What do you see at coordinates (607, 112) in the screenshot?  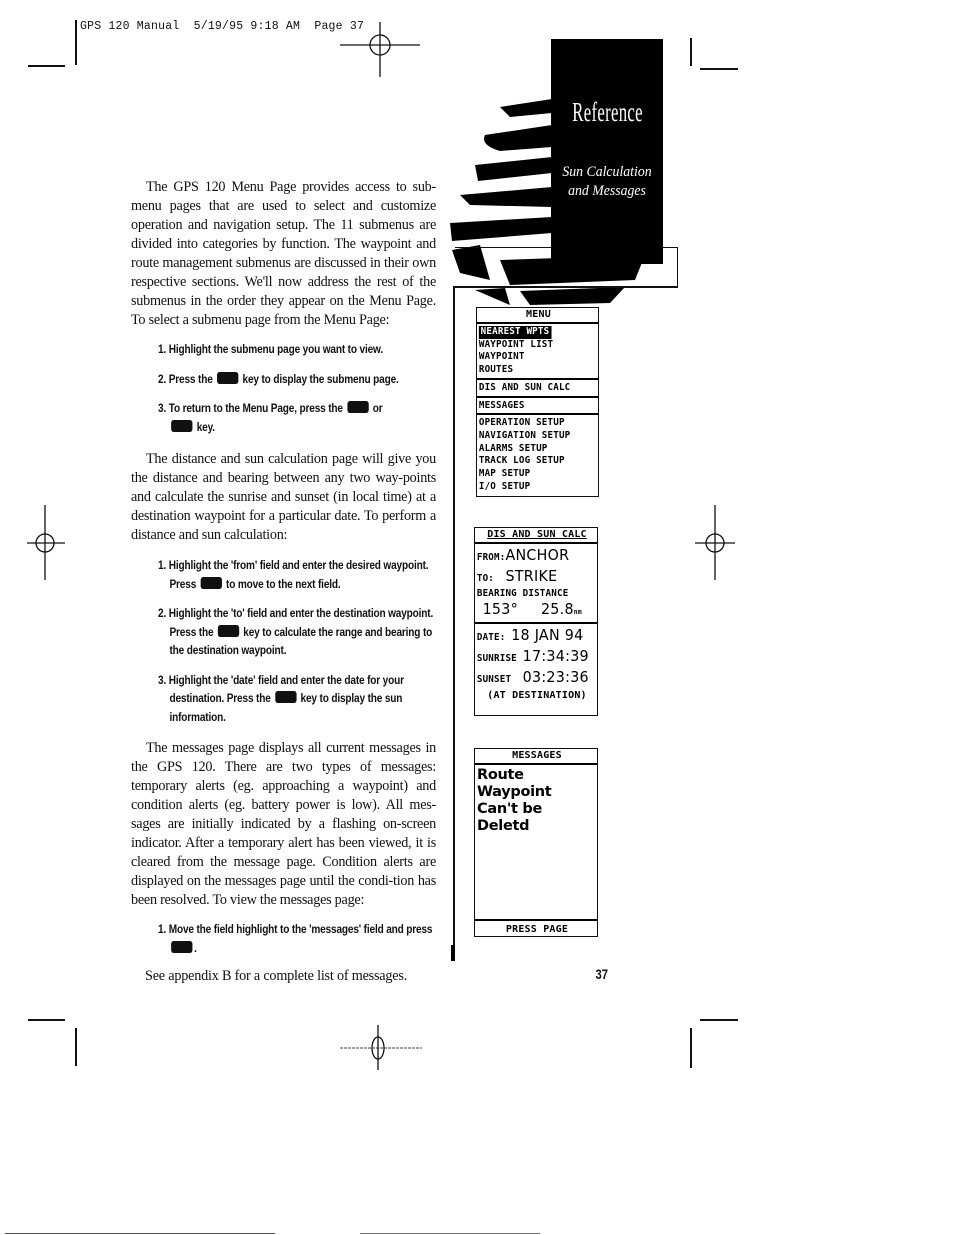 I see `section-title: Reference` at bounding box center [607, 112].